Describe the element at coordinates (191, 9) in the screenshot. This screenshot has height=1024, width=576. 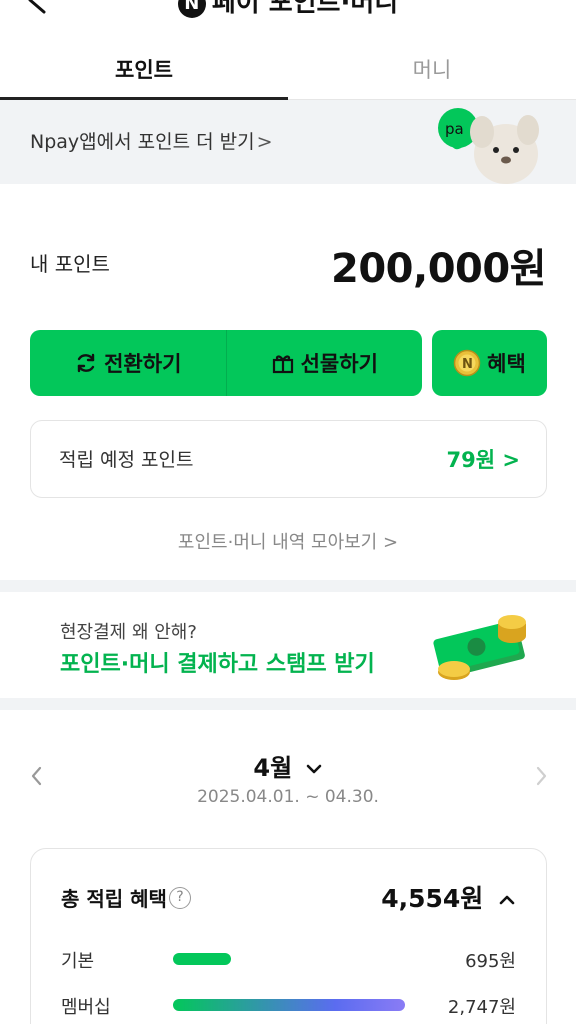
I see `npay-logo-icon: N` at that location.